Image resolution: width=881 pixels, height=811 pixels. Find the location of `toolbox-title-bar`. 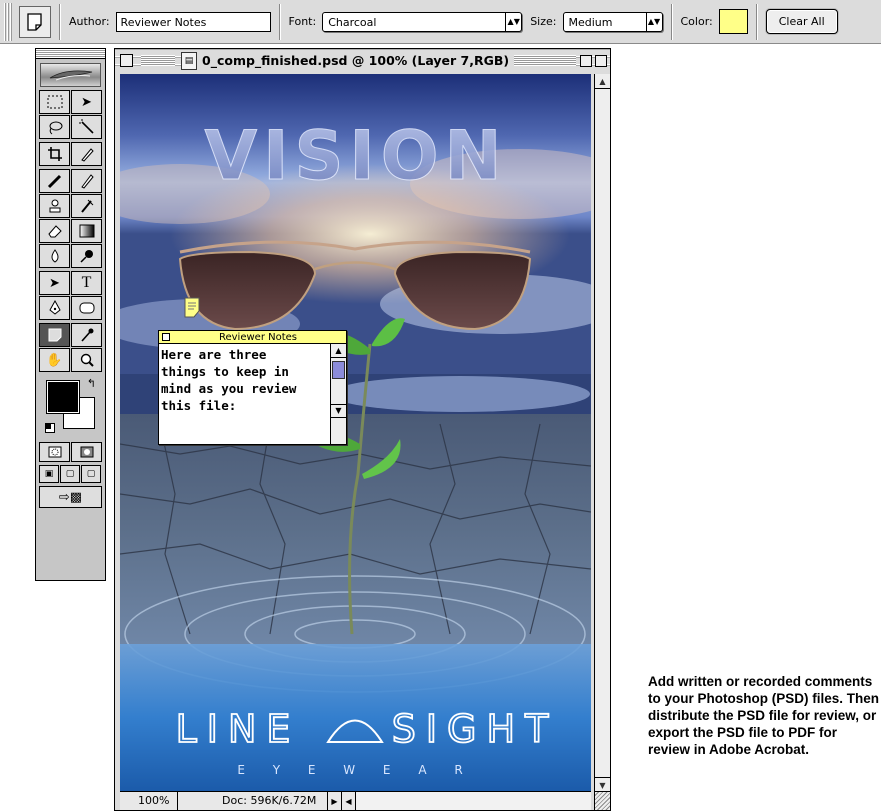

toolbox-title-bar is located at coordinates (70, 54).